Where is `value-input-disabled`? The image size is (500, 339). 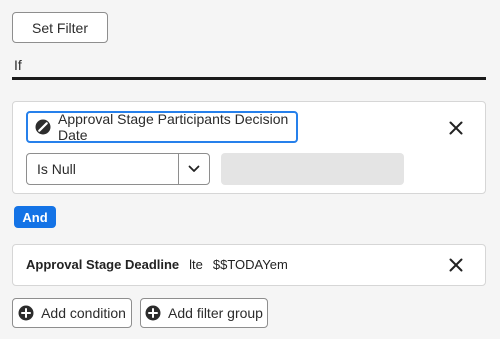
value-input-disabled is located at coordinates (312, 169).